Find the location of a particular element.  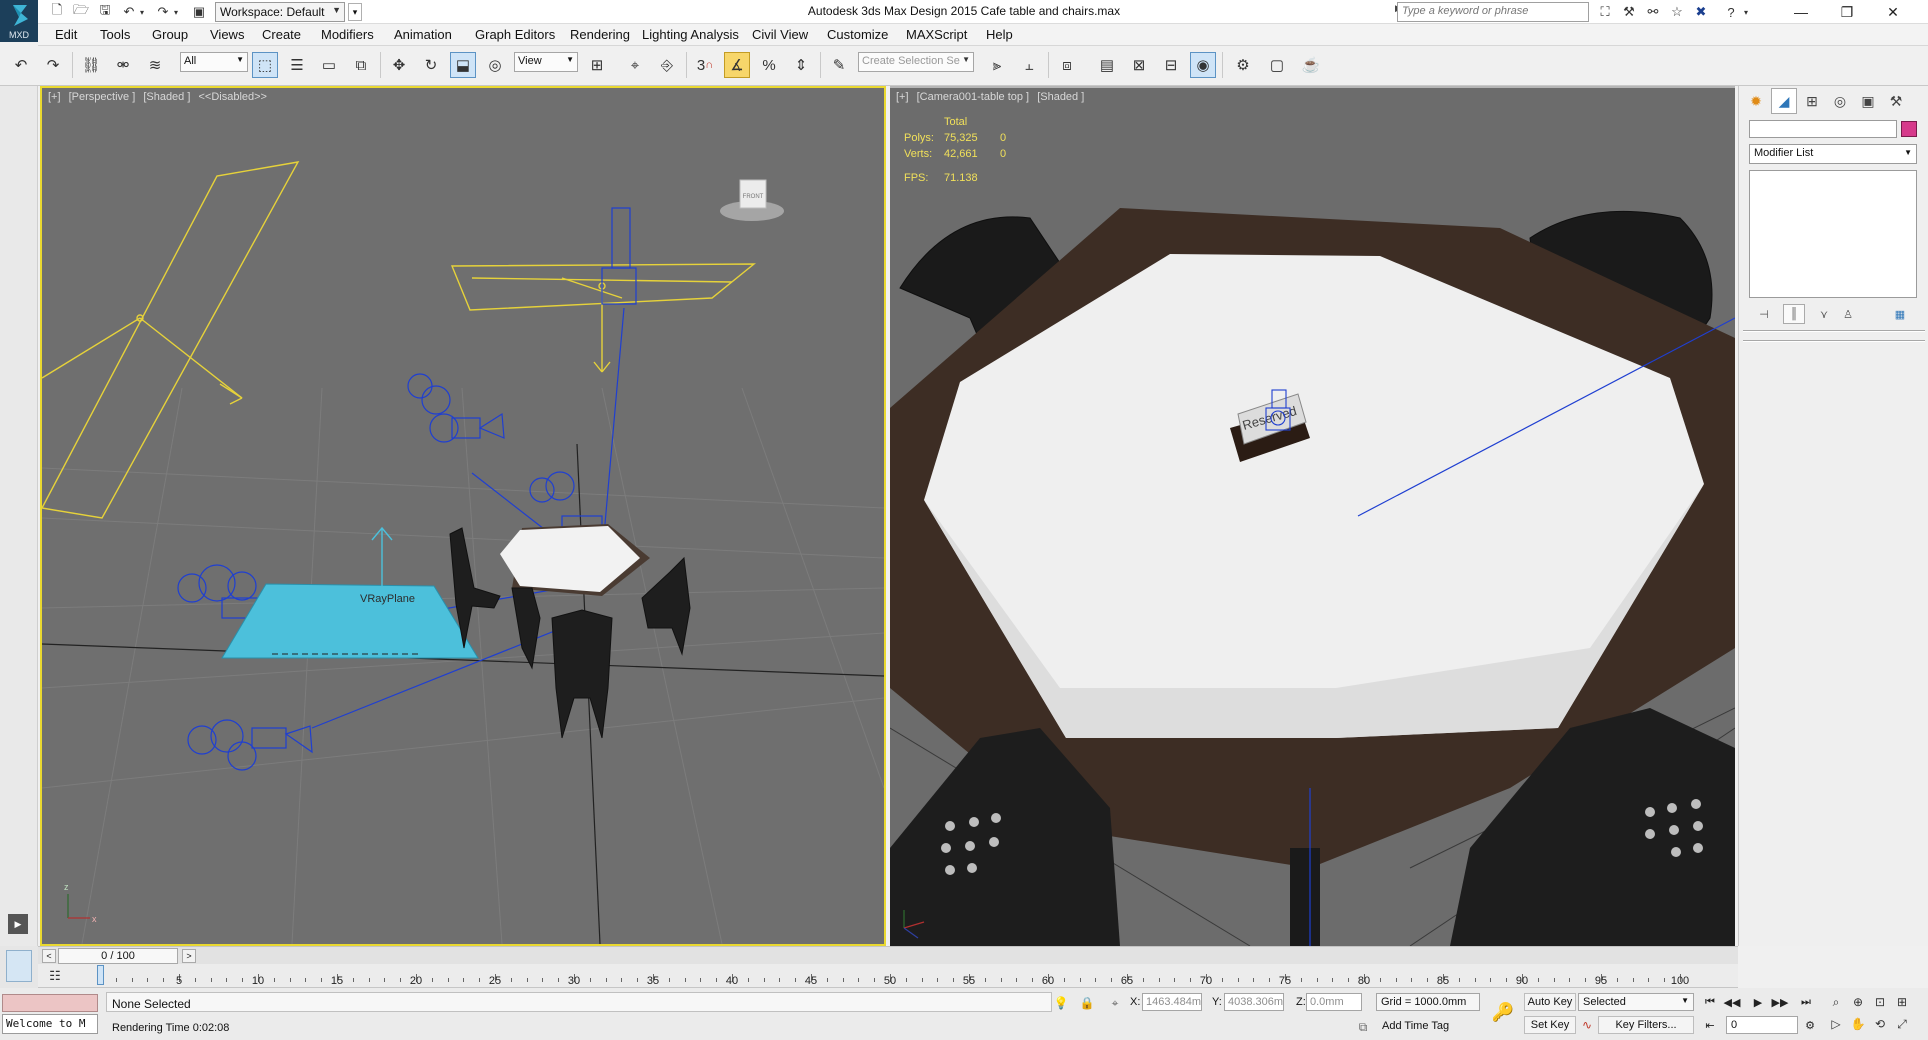

menu-edit: Edit is located at coordinates (66, 34).